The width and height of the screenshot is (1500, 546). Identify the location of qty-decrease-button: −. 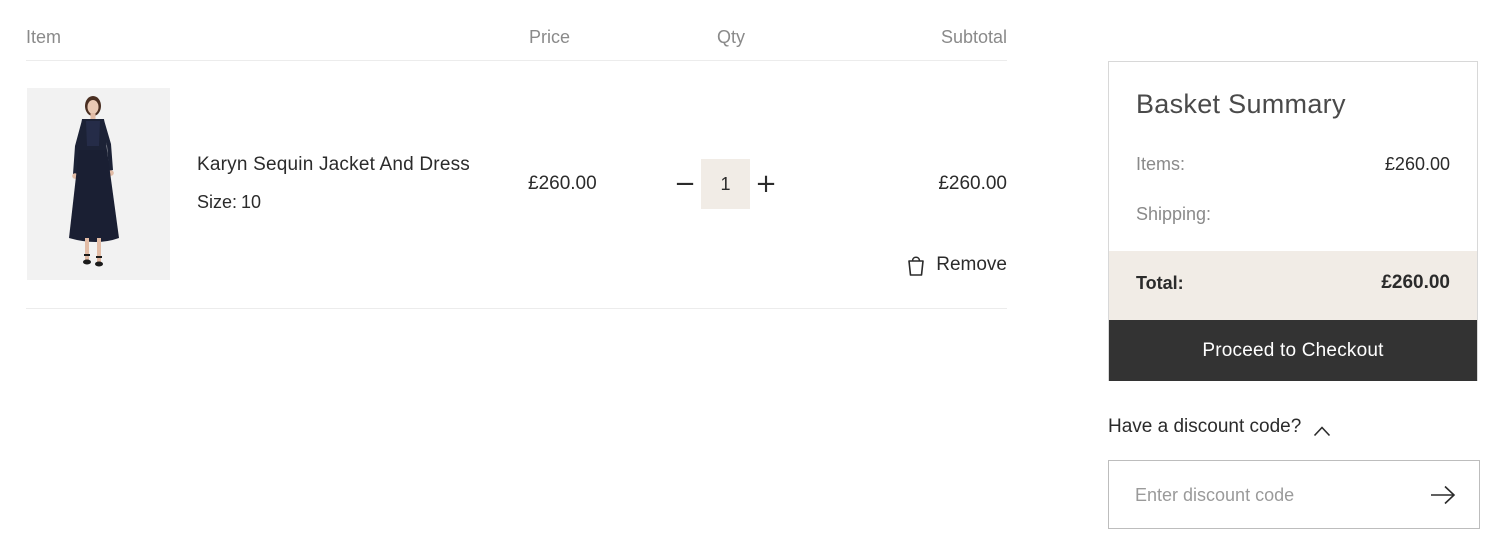
(685, 184).